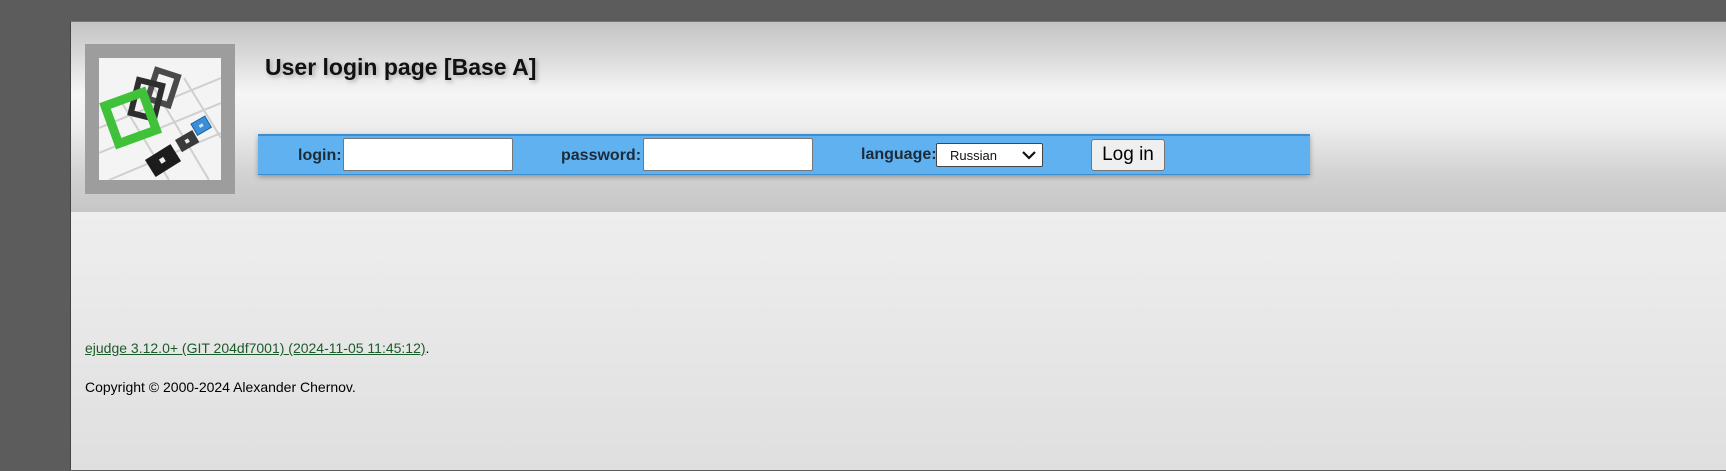 Image resolution: width=1726 pixels, height=471 pixels. I want to click on chevron-down-icon, so click(1029, 156).